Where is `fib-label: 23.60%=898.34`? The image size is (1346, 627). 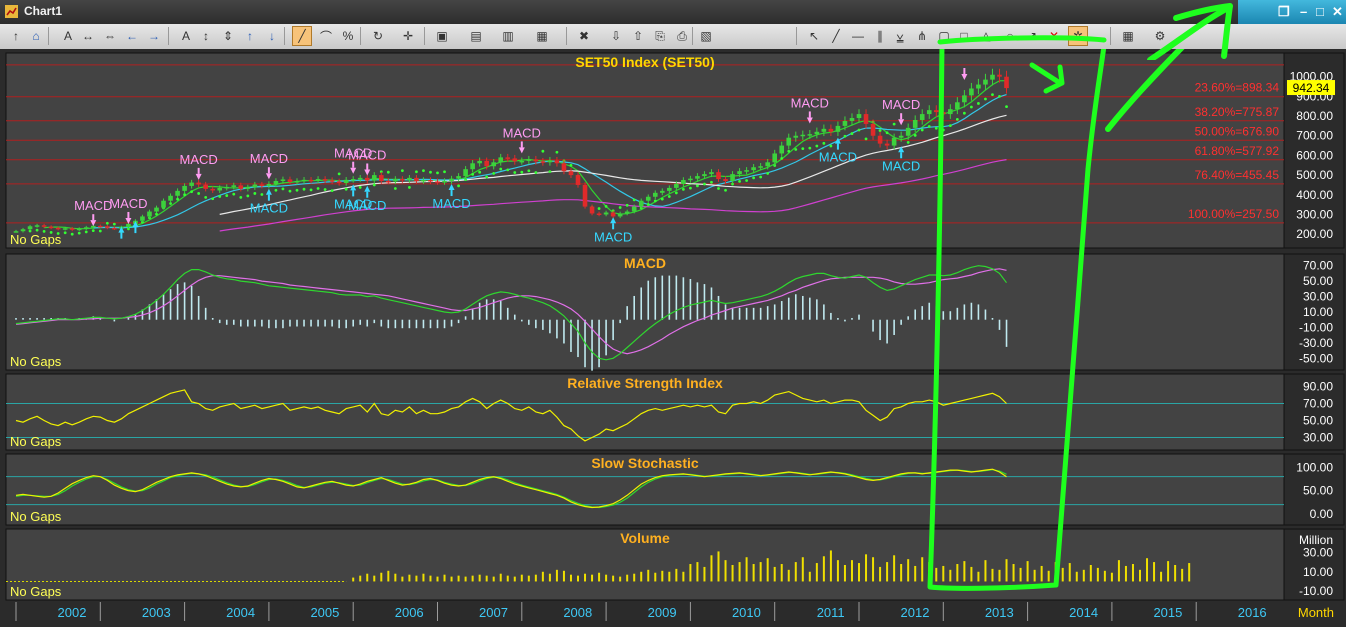
fib-label: 23.60%=898.34 is located at coordinates (1237, 88).